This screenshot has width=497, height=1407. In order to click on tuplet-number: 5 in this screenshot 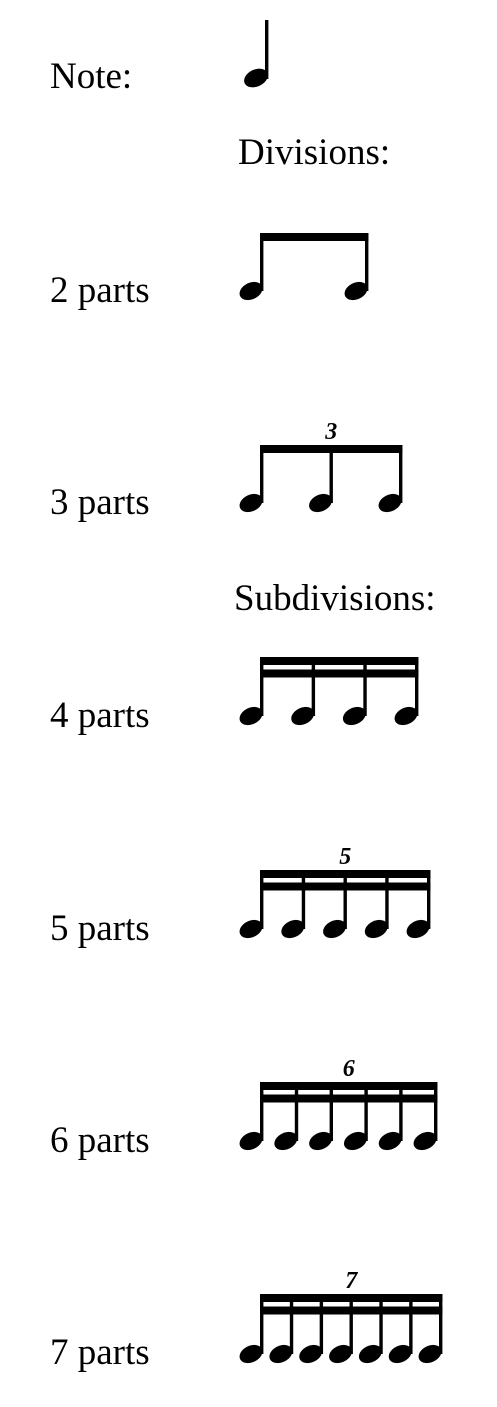, I will do `click(345, 857)`.